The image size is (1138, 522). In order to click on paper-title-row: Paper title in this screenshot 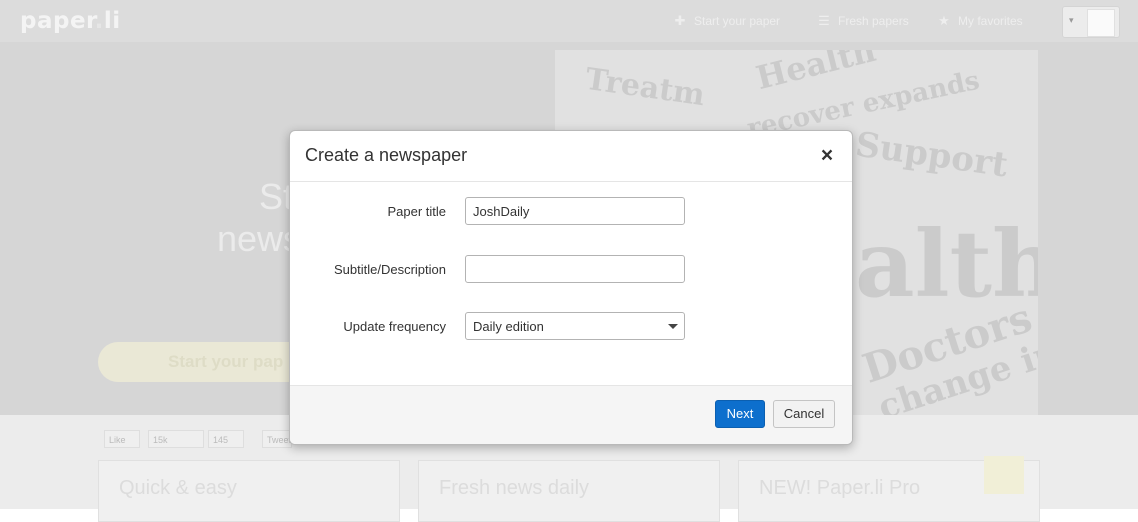, I will do `click(571, 211)`.